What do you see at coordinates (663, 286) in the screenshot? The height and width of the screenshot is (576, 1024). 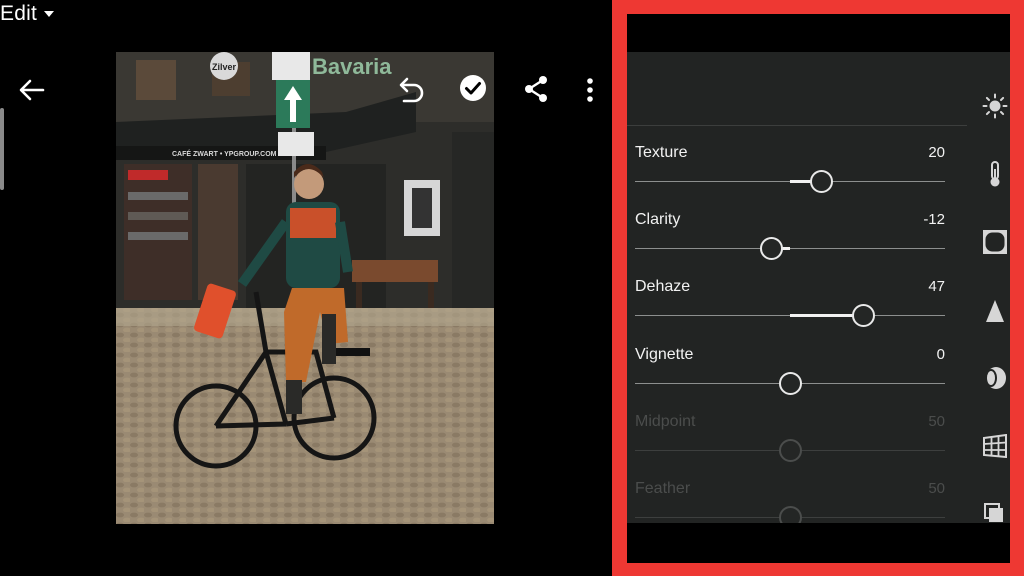 I see `slider-label: Dehaze` at bounding box center [663, 286].